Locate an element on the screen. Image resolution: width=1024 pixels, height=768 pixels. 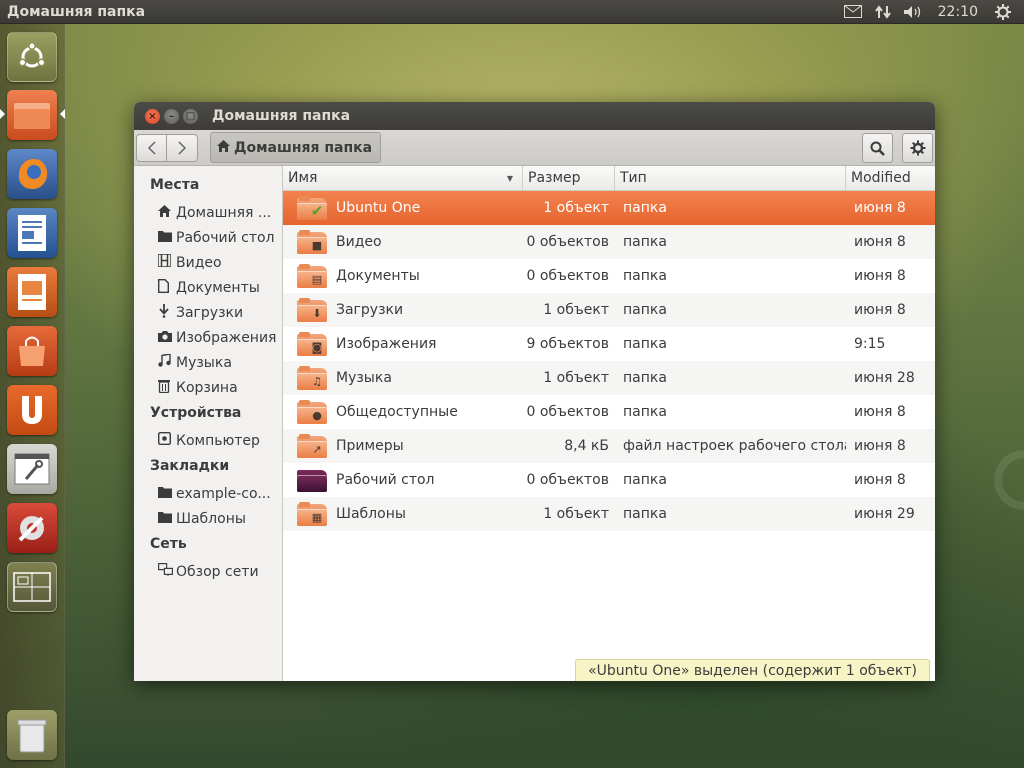
column-header-name: Имя ▼ is located at coordinates (403, 178).